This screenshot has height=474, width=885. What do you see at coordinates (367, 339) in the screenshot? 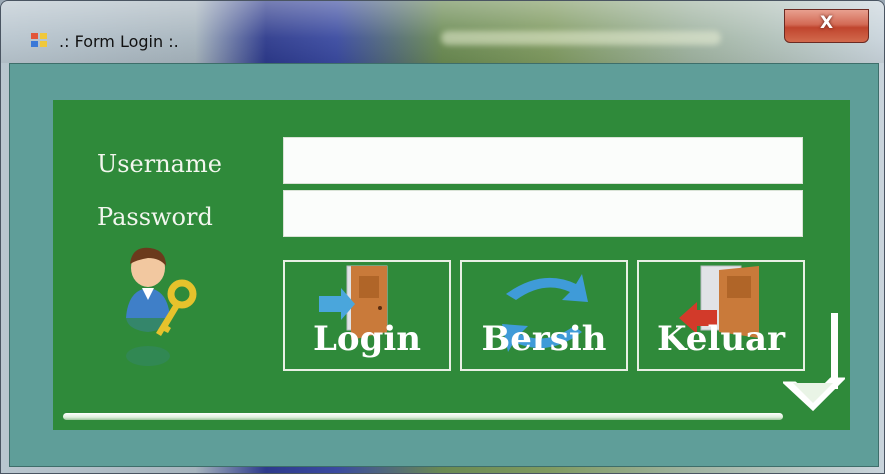
I see `login-button-label: Login` at bounding box center [367, 339].